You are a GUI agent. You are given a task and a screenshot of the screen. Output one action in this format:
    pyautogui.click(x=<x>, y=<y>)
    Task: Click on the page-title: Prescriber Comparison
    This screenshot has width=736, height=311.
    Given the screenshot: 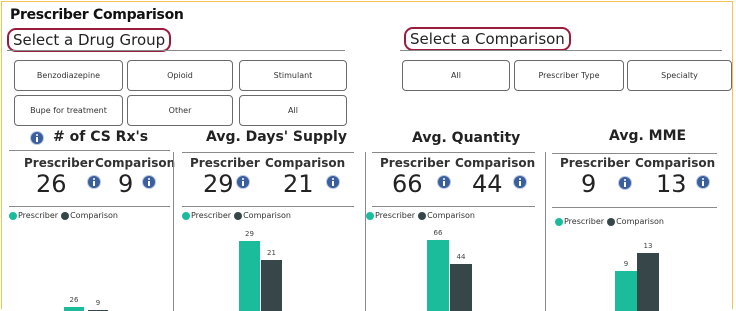 What is the action you would take?
    pyautogui.click(x=97, y=15)
    